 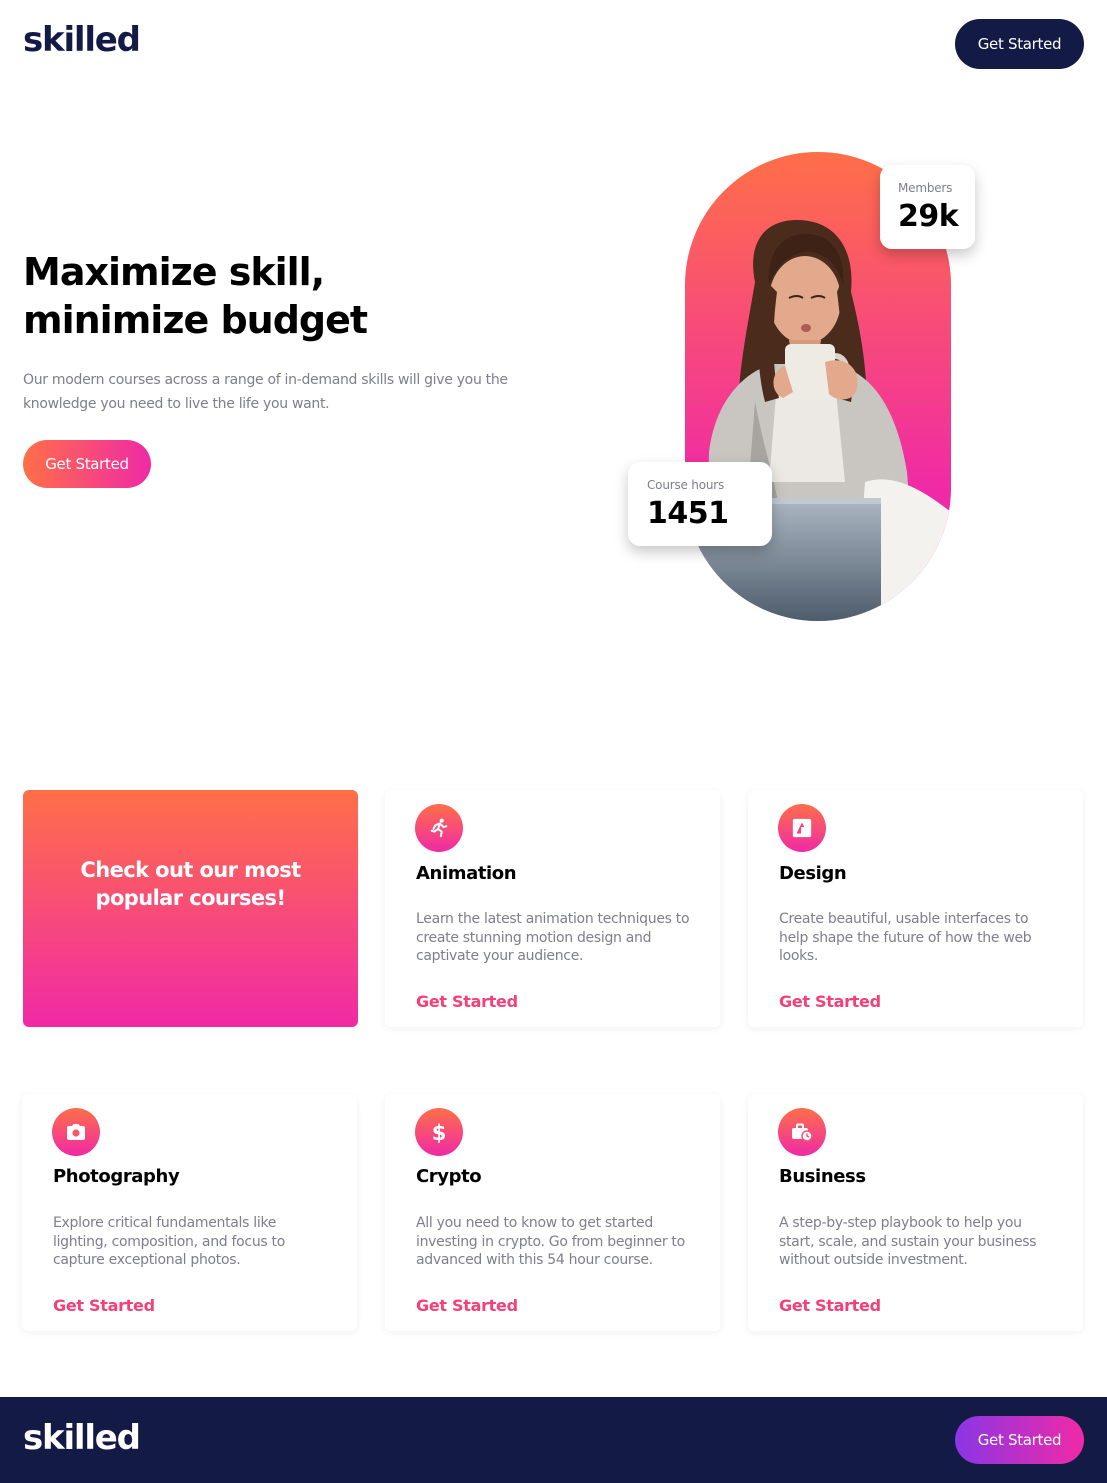 What do you see at coordinates (116, 1176) in the screenshot?
I see `course-title: Photography` at bounding box center [116, 1176].